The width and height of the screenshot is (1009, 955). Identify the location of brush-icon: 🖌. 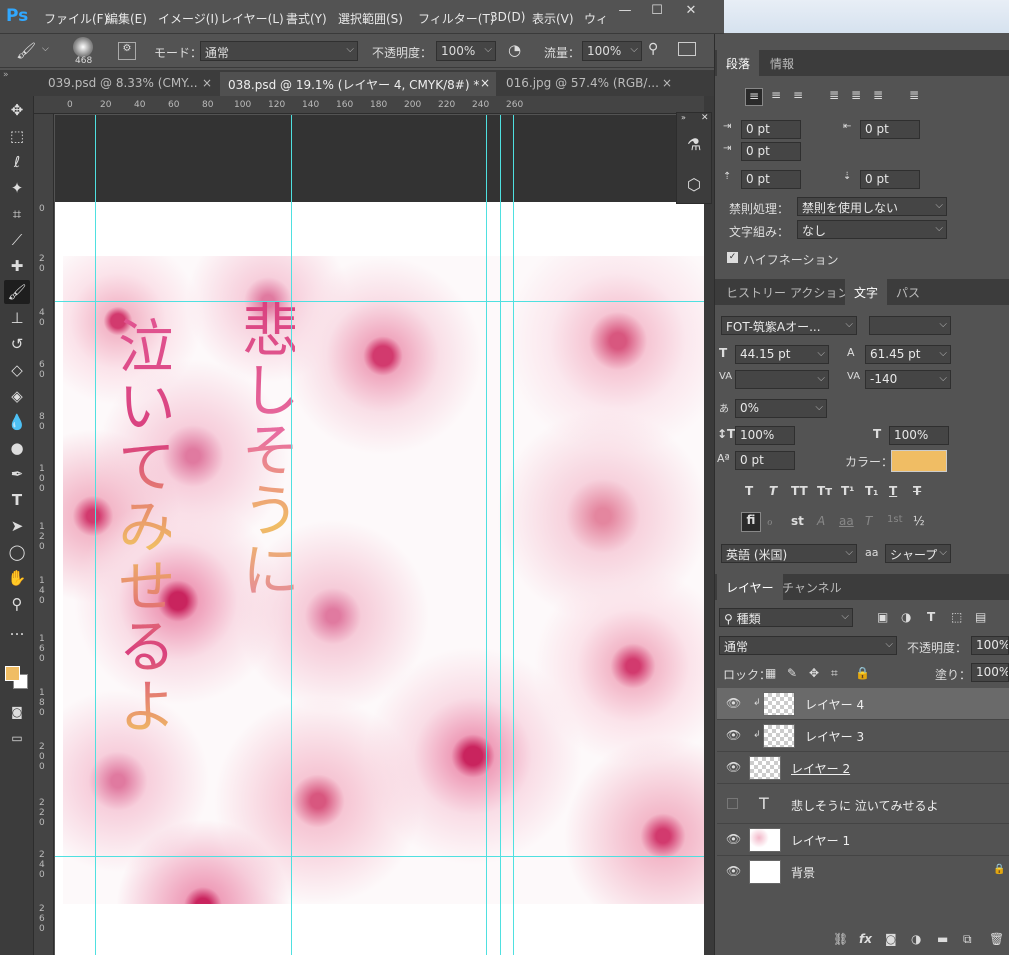
(26, 50).